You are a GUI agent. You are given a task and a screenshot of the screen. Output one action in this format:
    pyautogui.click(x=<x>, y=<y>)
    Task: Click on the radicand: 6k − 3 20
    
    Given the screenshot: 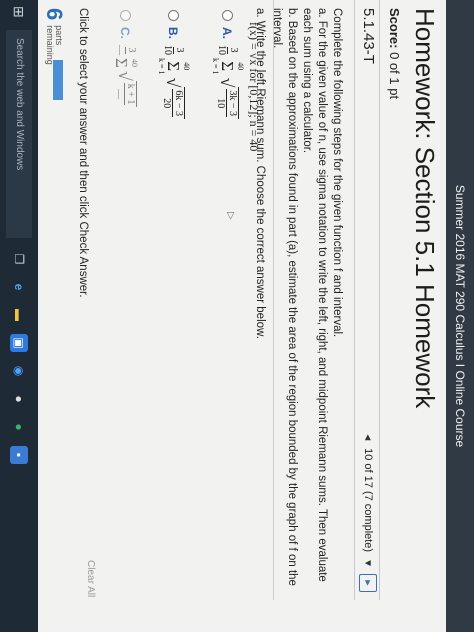 What is the action you would take?
    pyautogui.click(x=173, y=103)
    